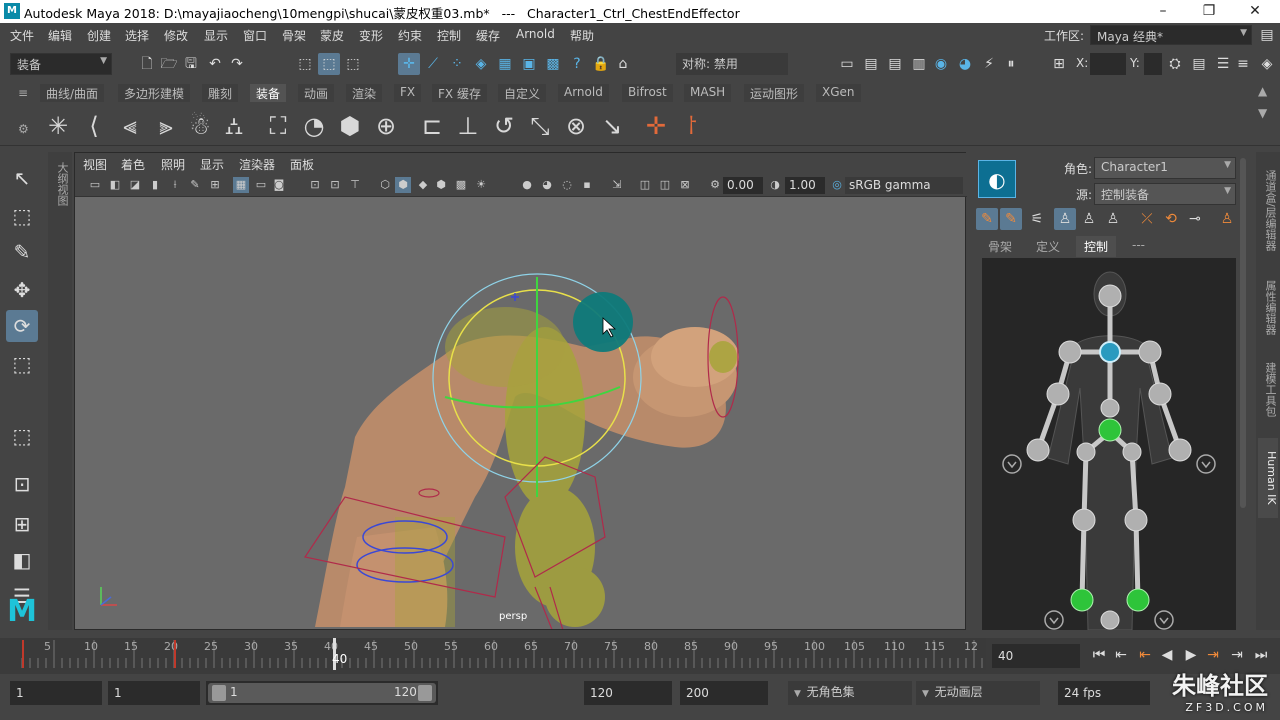 This screenshot has width=1280, height=720. Describe the element at coordinates (22, 364) in the screenshot. I see `scale-tool-icon: ⬚` at that location.